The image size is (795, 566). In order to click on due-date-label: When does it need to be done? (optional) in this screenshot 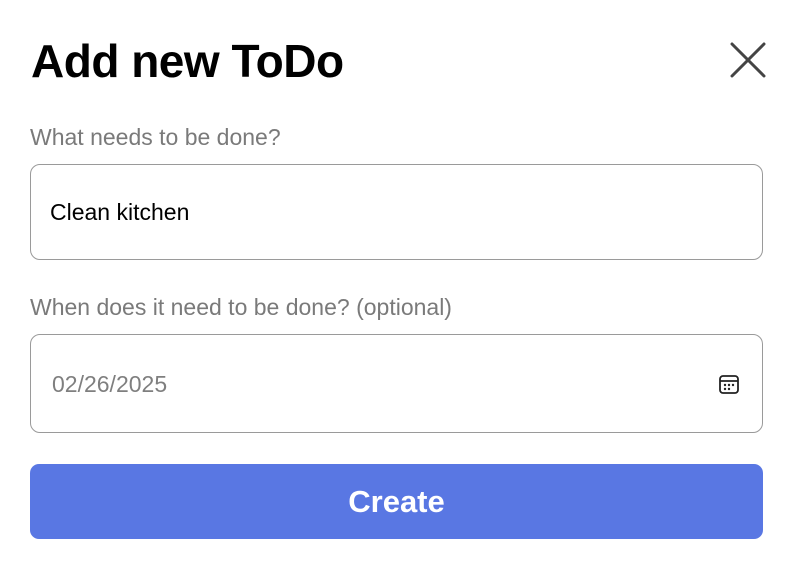, I will do `click(241, 307)`.